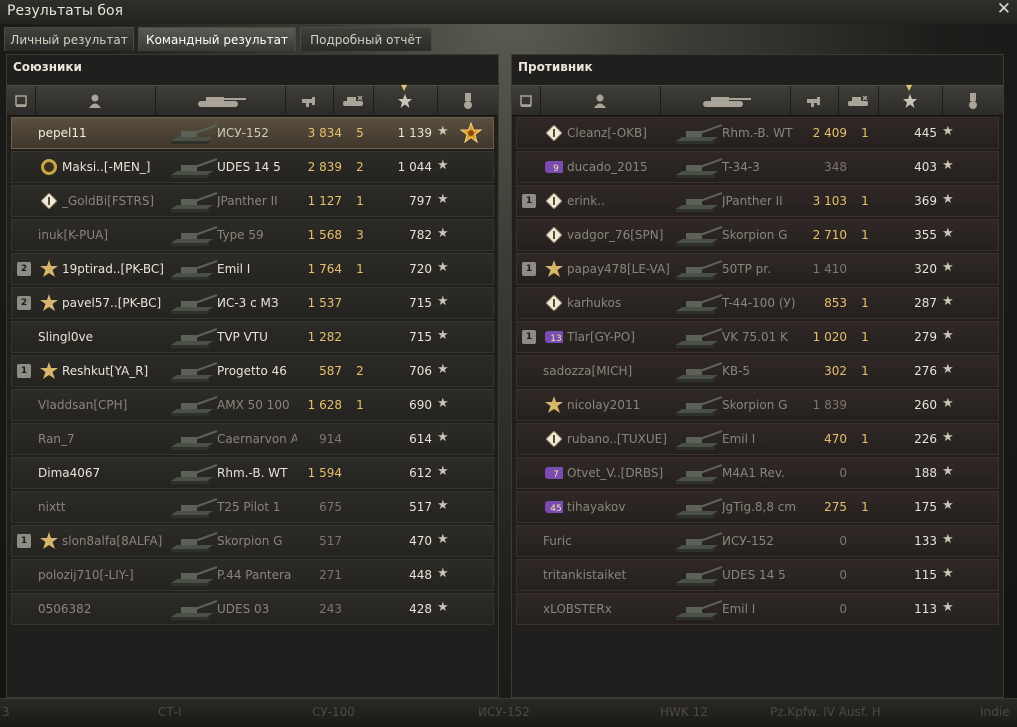 The image size is (1017, 727). Describe the element at coordinates (121, 167) in the screenshot. I see `player-name: Maksi..[-MEN_]` at that location.